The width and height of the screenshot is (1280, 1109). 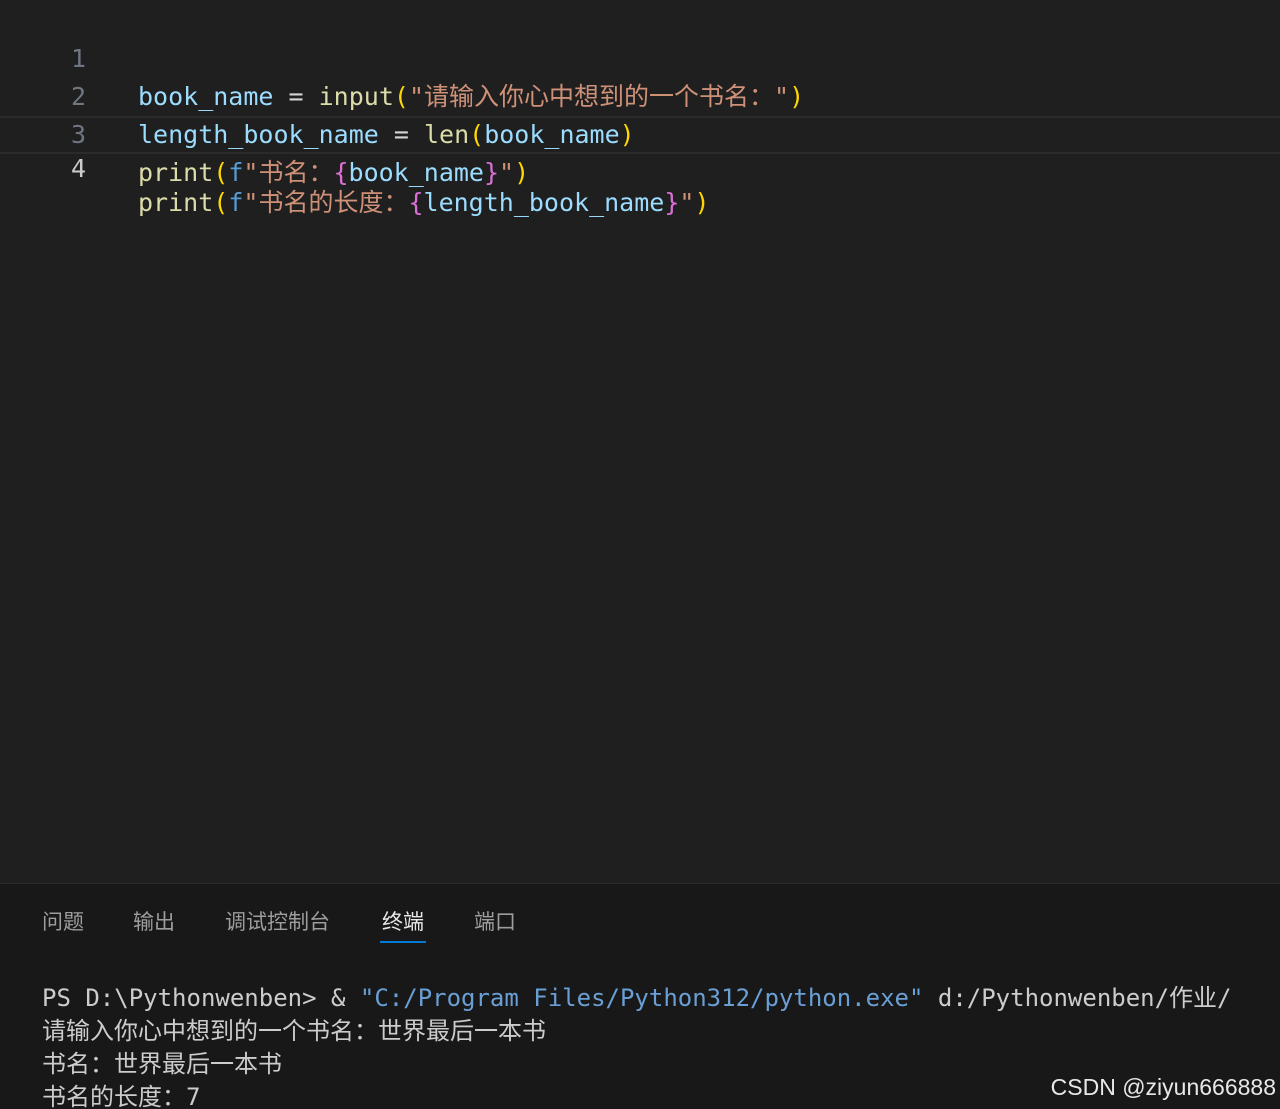 I want to click on tab-debug-console: 调试控制台, so click(x=277, y=922).